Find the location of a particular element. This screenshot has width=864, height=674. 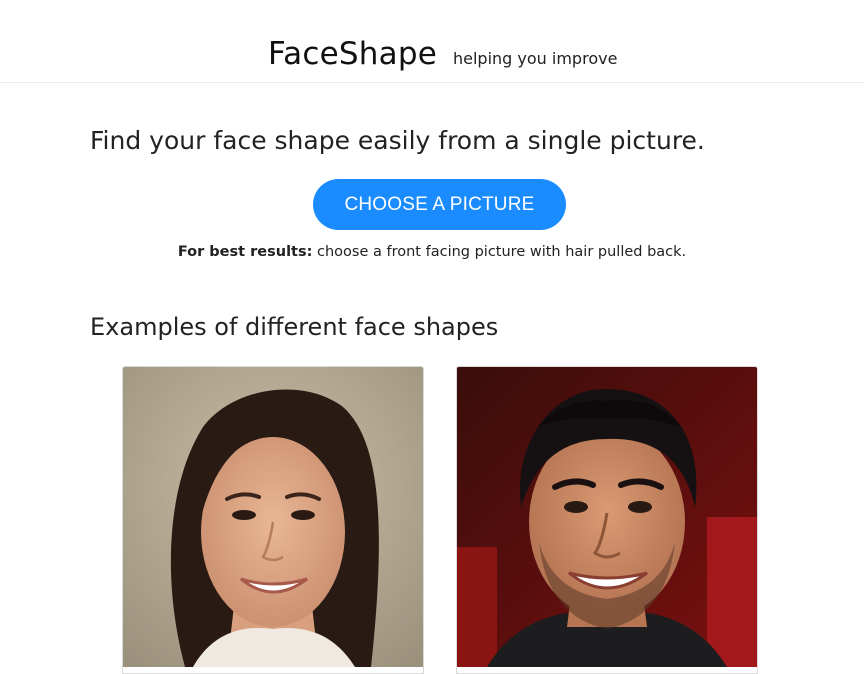

site-logo-text: FaceShape is located at coordinates (352, 54).